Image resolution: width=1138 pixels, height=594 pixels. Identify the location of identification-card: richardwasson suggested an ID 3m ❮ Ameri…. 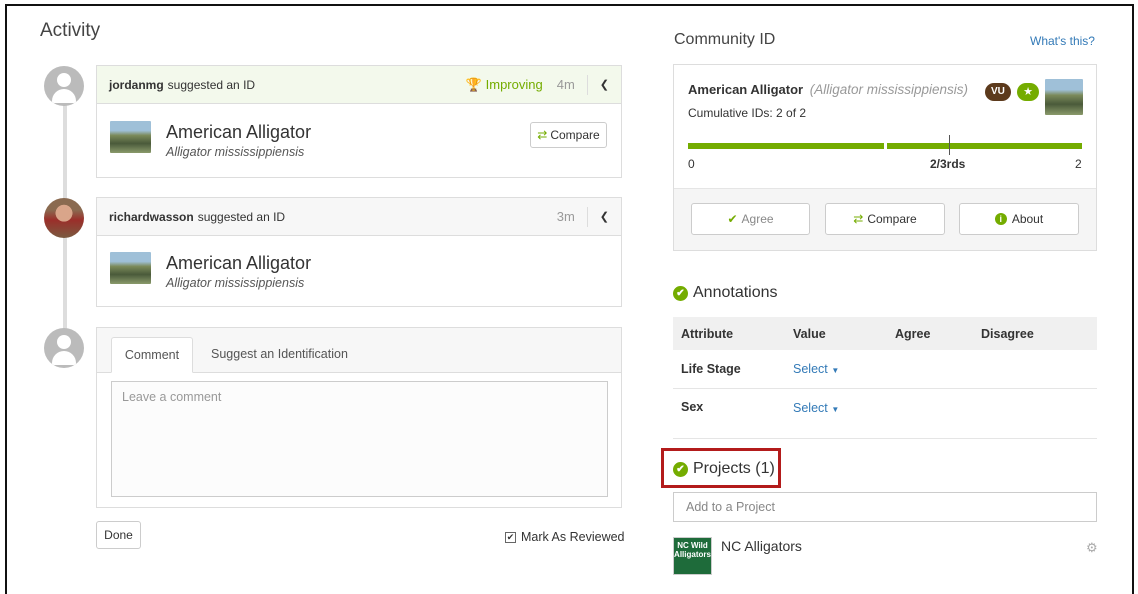
(359, 252).